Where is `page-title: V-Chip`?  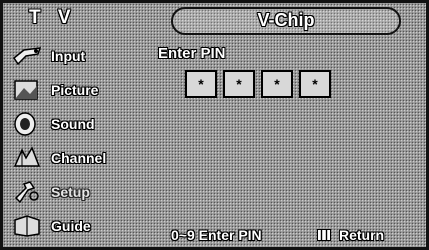 page-title: V-Chip is located at coordinates (286, 20).